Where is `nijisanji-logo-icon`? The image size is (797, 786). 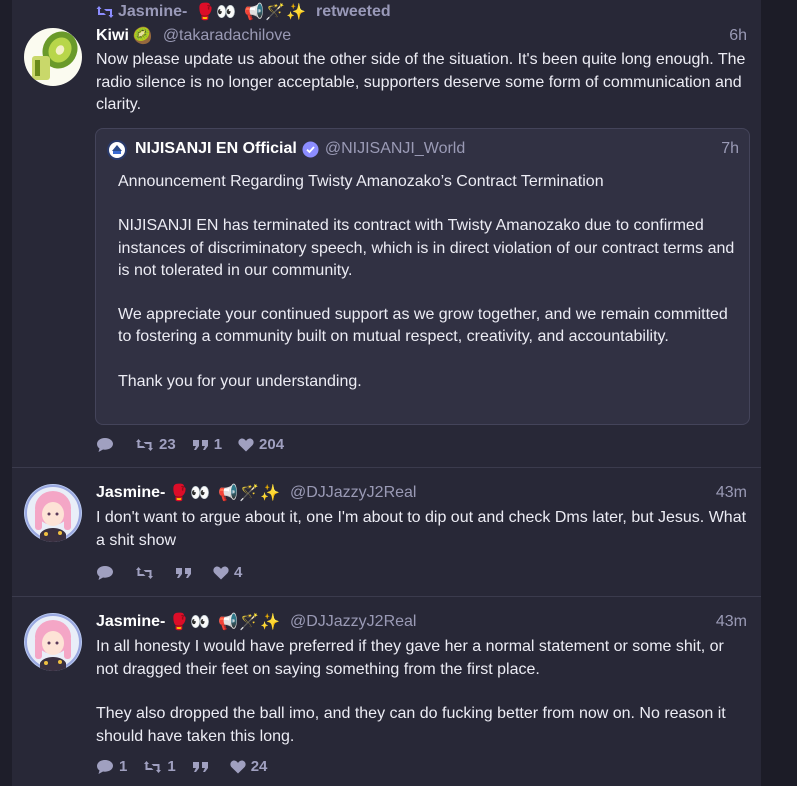
nijisanji-logo-icon is located at coordinates (117, 150).